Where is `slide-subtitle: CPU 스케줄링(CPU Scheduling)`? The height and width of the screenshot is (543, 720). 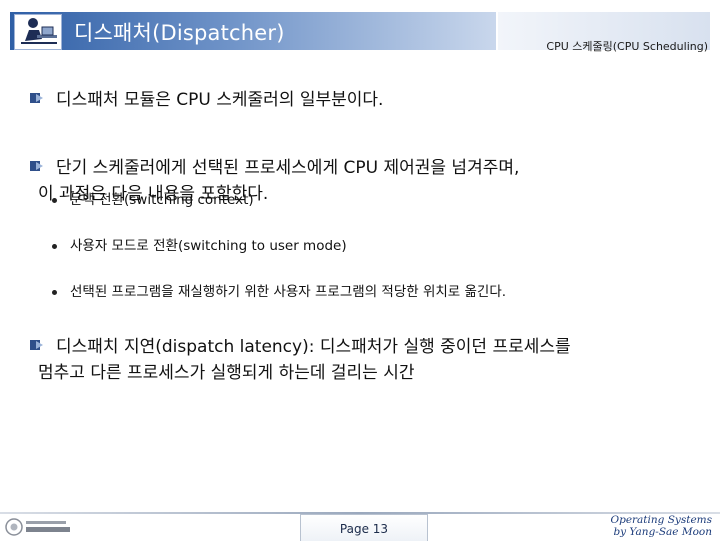 slide-subtitle: CPU 스케줄링(CPU Scheduling) is located at coordinates (627, 46).